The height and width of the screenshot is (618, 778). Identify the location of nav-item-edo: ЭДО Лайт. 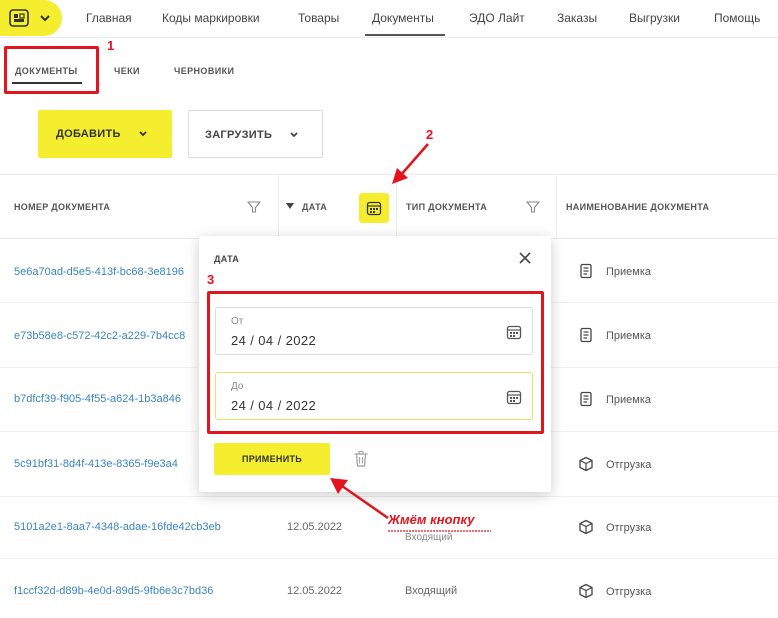
(497, 18).